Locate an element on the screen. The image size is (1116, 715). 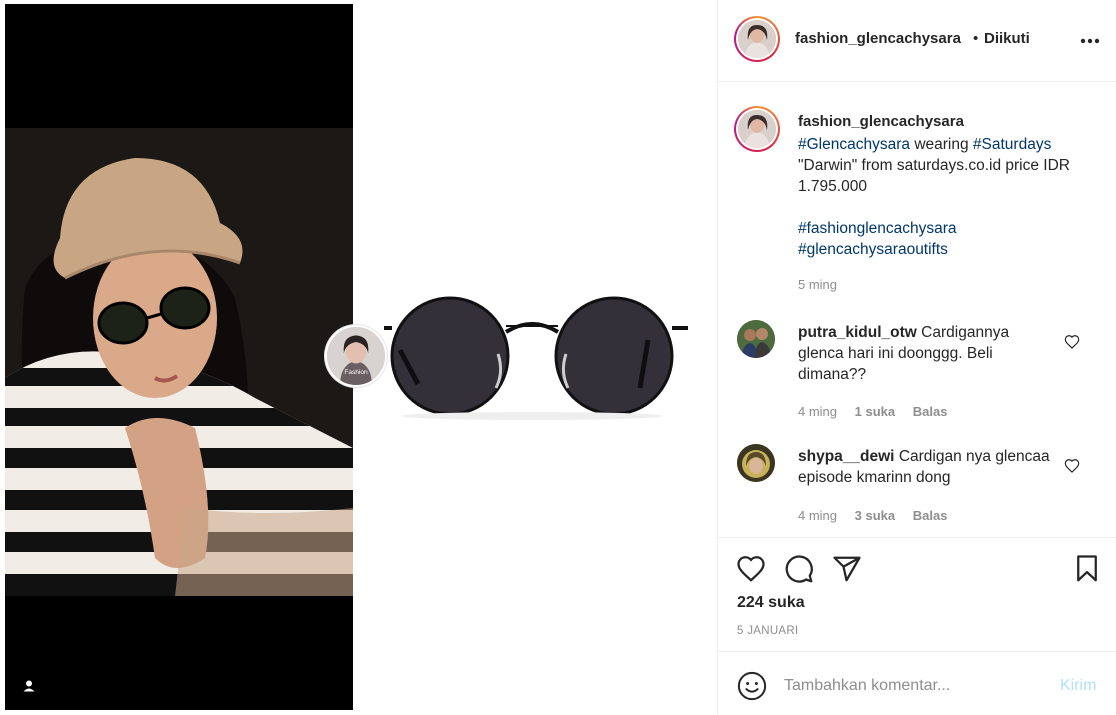
tagged-avatar-image: Fashion is located at coordinates (356, 356).